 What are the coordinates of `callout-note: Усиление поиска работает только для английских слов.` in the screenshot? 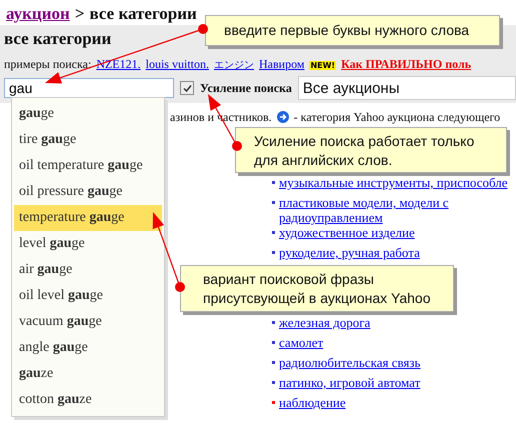 It's located at (371, 150).